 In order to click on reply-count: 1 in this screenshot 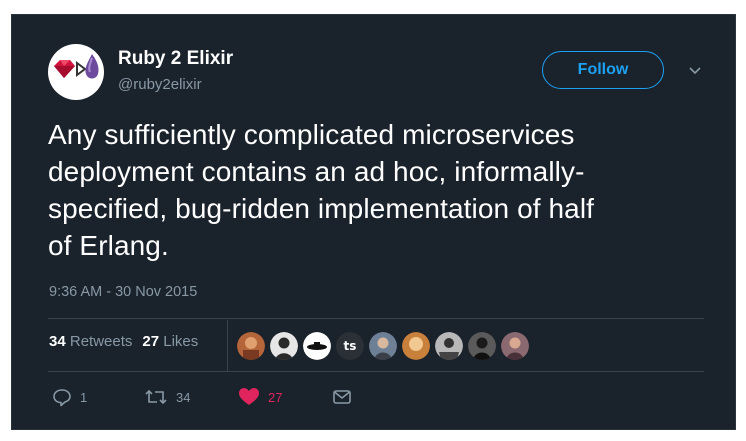, I will do `click(84, 397)`.